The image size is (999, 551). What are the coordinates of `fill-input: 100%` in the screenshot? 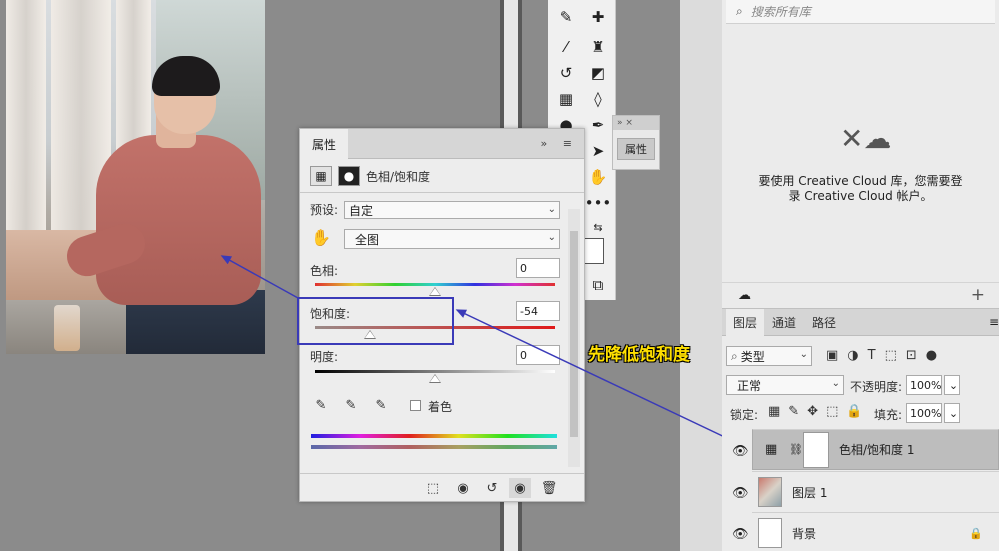 It's located at (924, 413).